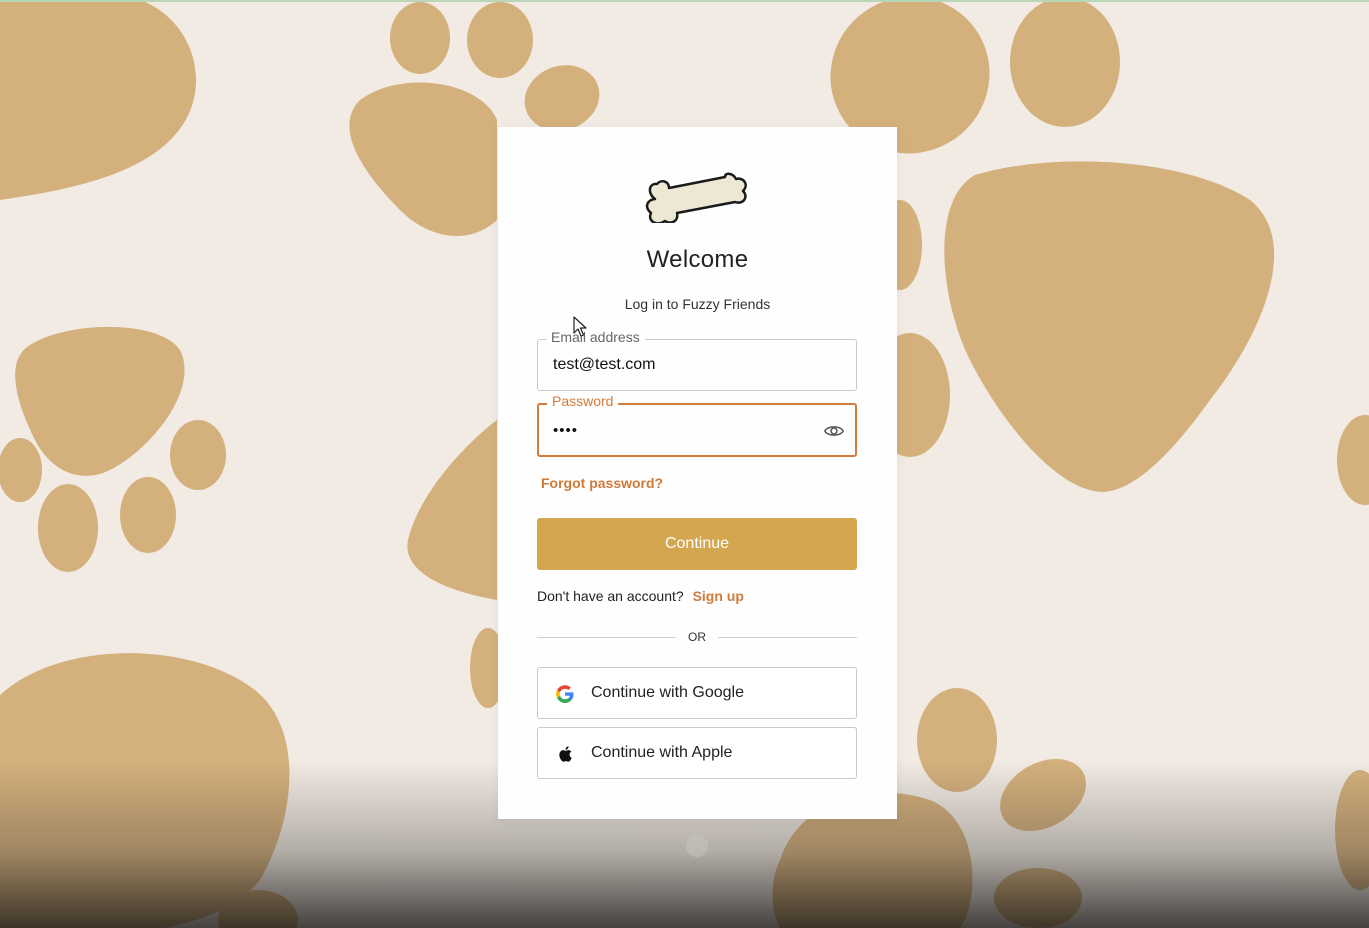 Image resolution: width=1369 pixels, height=928 pixels. What do you see at coordinates (697, 637) in the screenshot?
I see `or-divider: OR` at bounding box center [697, 637].